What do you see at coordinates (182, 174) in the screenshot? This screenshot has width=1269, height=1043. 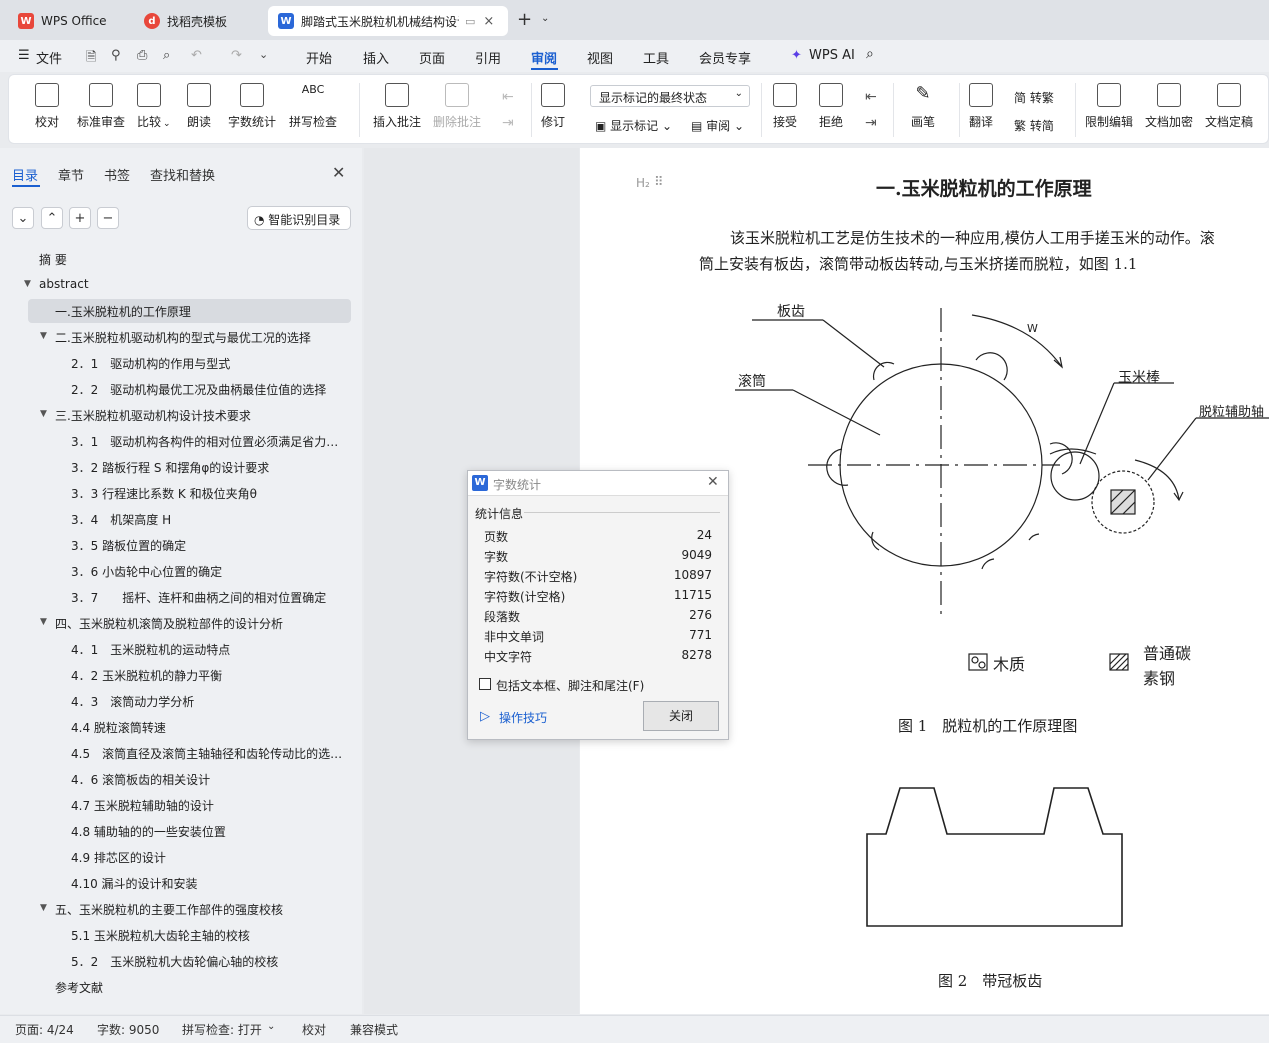 I see `nav-tab-find-replace: 查找和替换` at bounding box center [182, 174].